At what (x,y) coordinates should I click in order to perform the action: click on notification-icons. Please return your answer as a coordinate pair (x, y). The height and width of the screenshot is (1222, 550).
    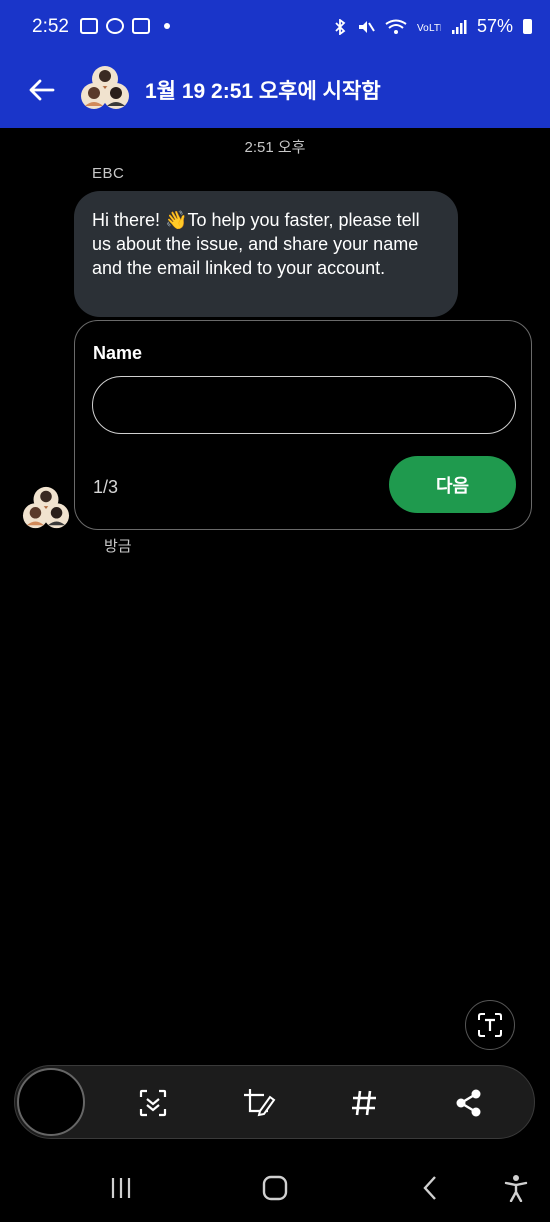
    Looking at the image, I should click on (125, 26).